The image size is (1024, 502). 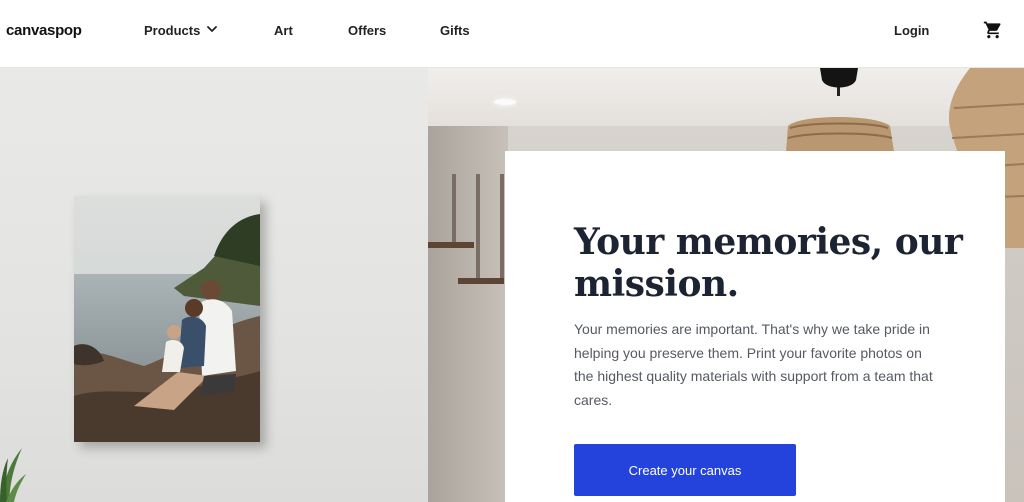 What do you see at coordinates (685, 470) in the screenshot?
I see `create-canvas-button: Create your canvas` at bounding box center [685, 470].